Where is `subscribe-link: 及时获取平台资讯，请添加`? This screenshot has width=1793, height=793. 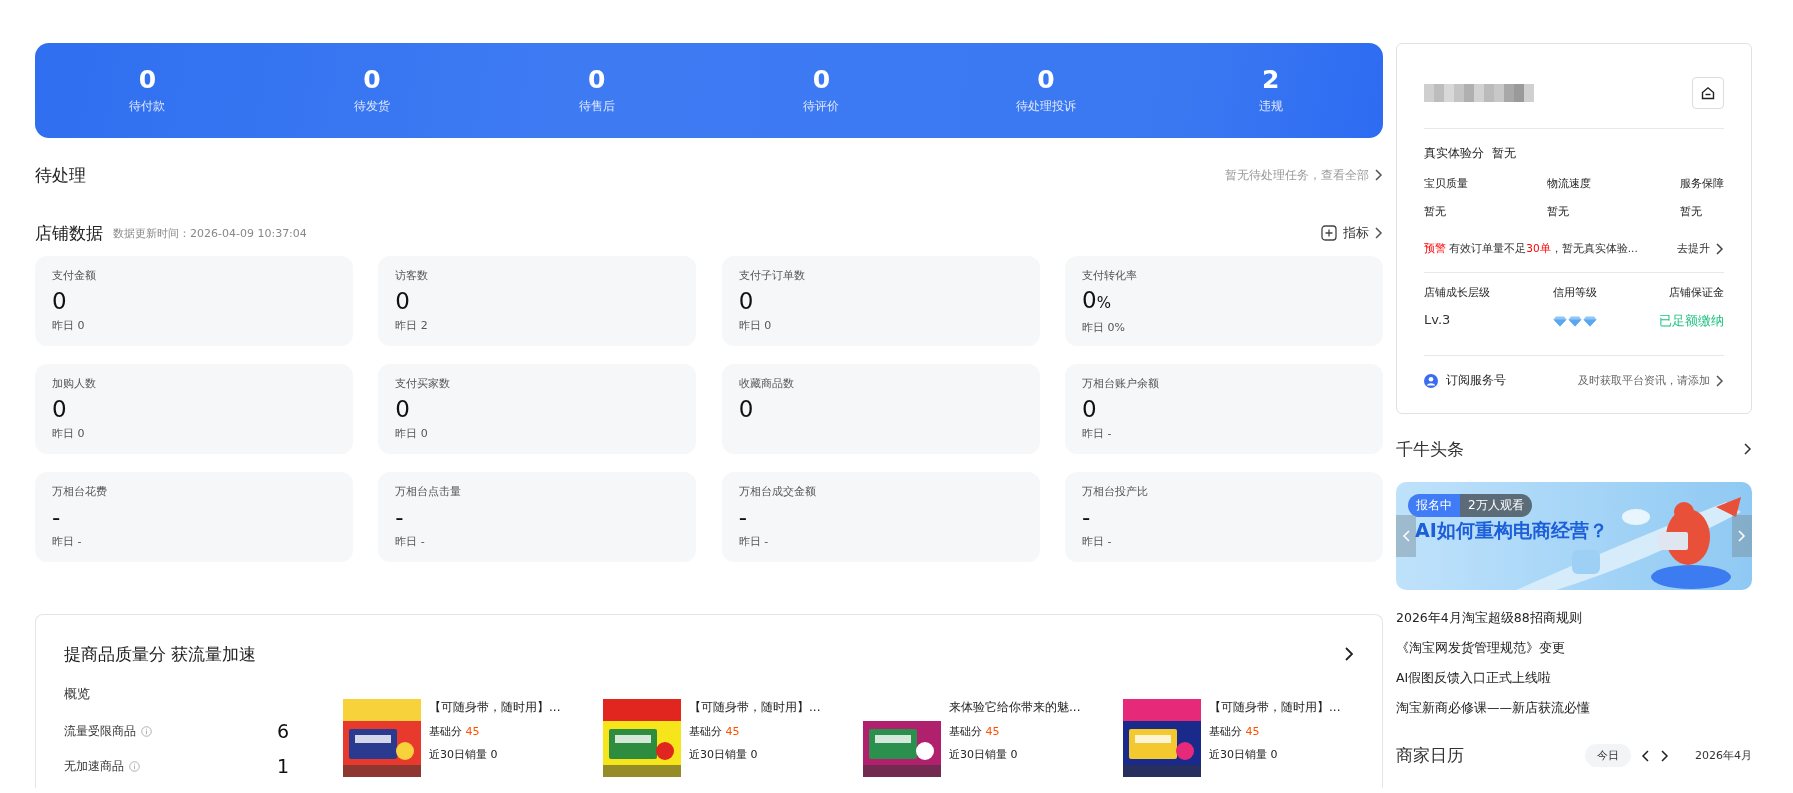
subscribe-link: 及时获取平台资讯，请添加 is located at coordinates (1651, 380).